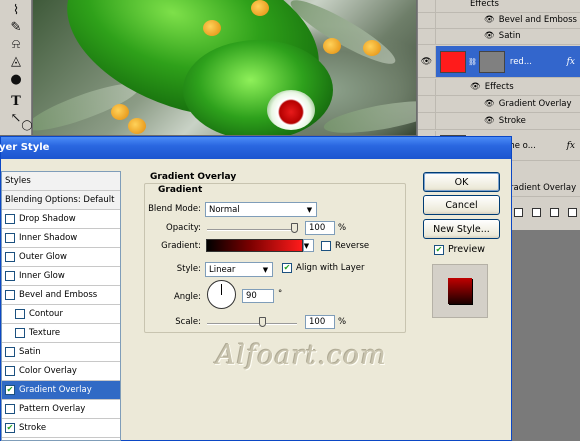 The width and height of the screenshot is (580, 441). I want to click on layer-effects-row: 👁 Effects, so click(499, 87).